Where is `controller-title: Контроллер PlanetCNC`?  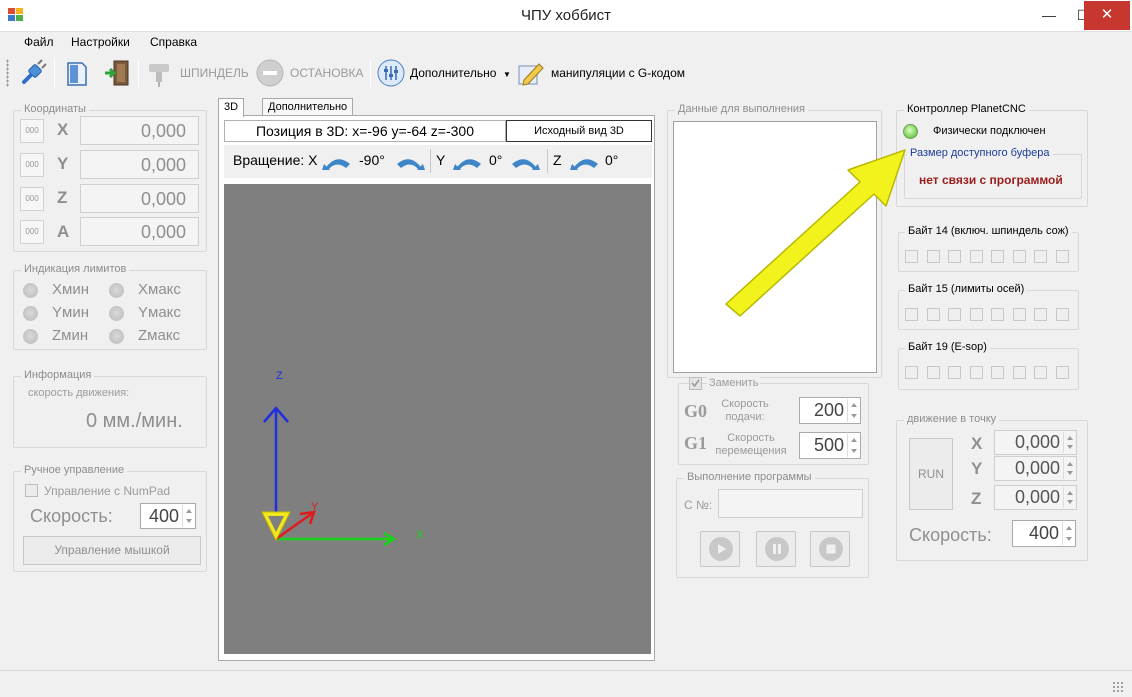 controller-title: Контроллер PlanetCNC is located at coordinates (966, 109).